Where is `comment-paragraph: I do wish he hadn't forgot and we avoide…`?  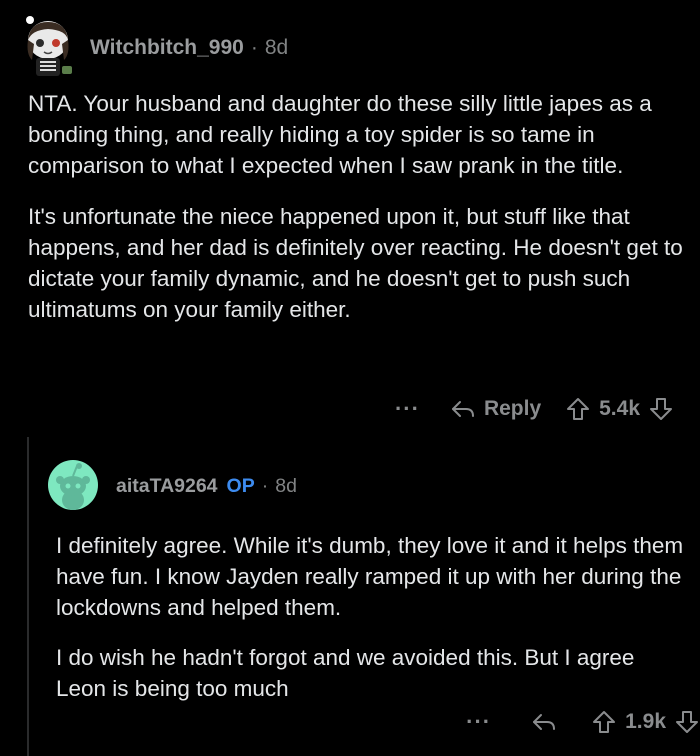
comment-paragraph: I do wish he hadn't forgot and we avoide… is located at coordinates (345, 673).